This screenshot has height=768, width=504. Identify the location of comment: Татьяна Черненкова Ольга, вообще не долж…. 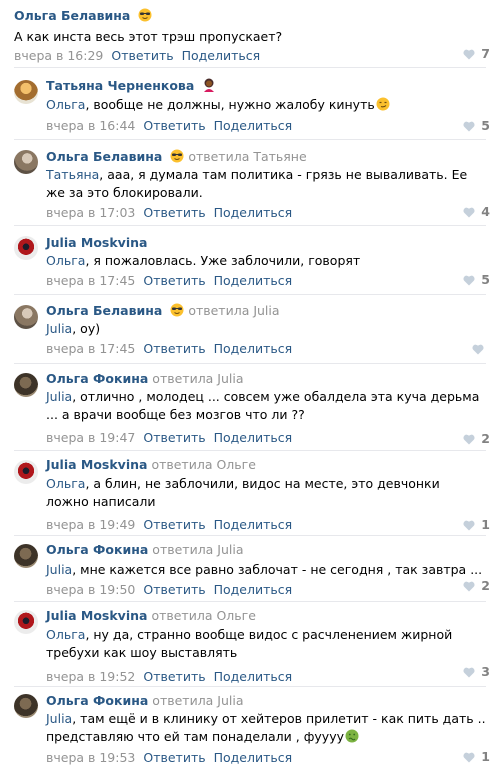
(252, 103).